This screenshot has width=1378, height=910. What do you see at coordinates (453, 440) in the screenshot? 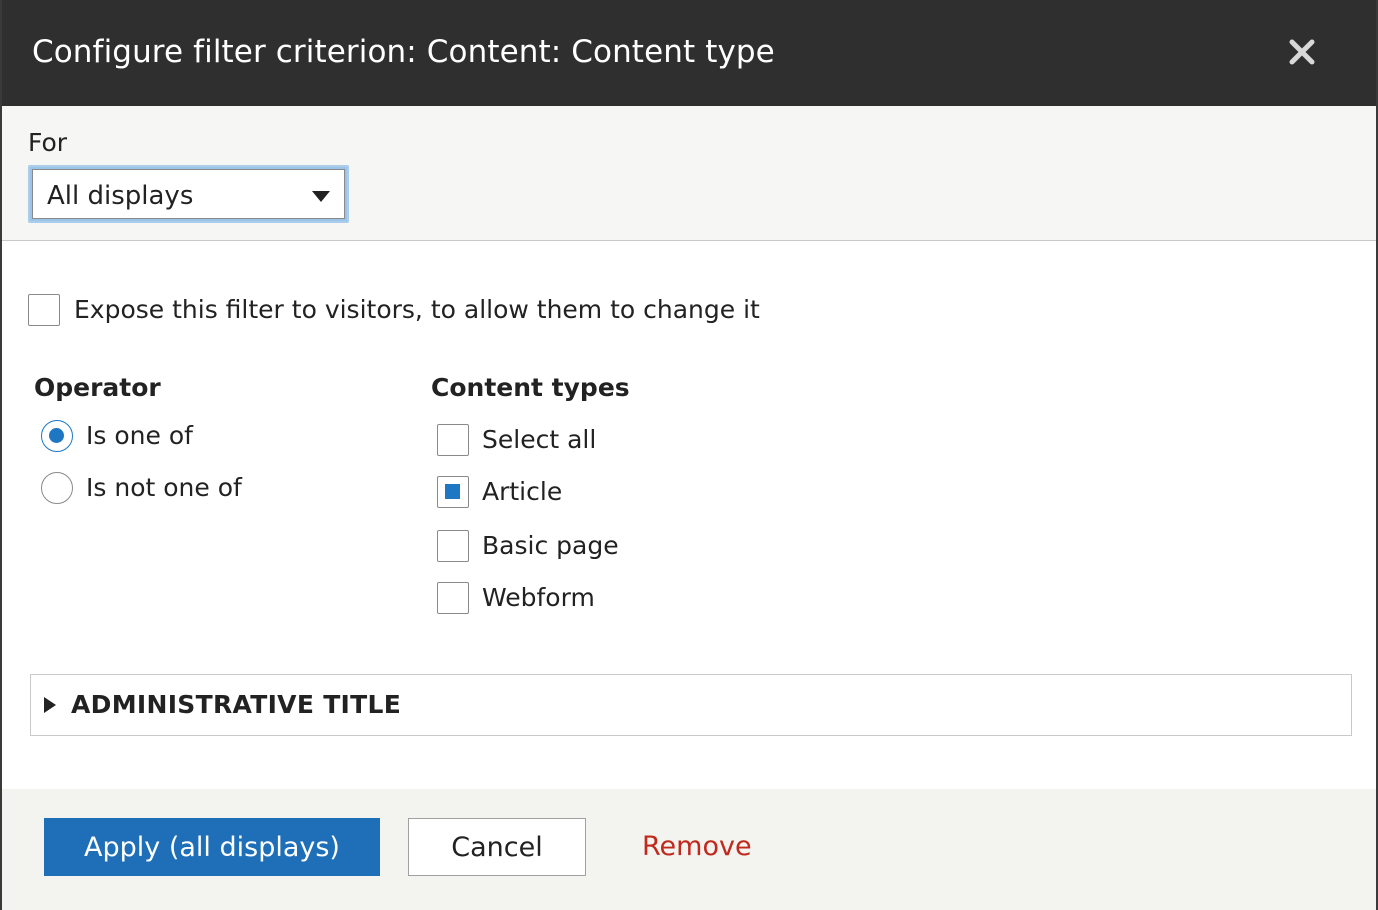
I see `content-type-checkbox-select-all` at bounding box center [453, 440].